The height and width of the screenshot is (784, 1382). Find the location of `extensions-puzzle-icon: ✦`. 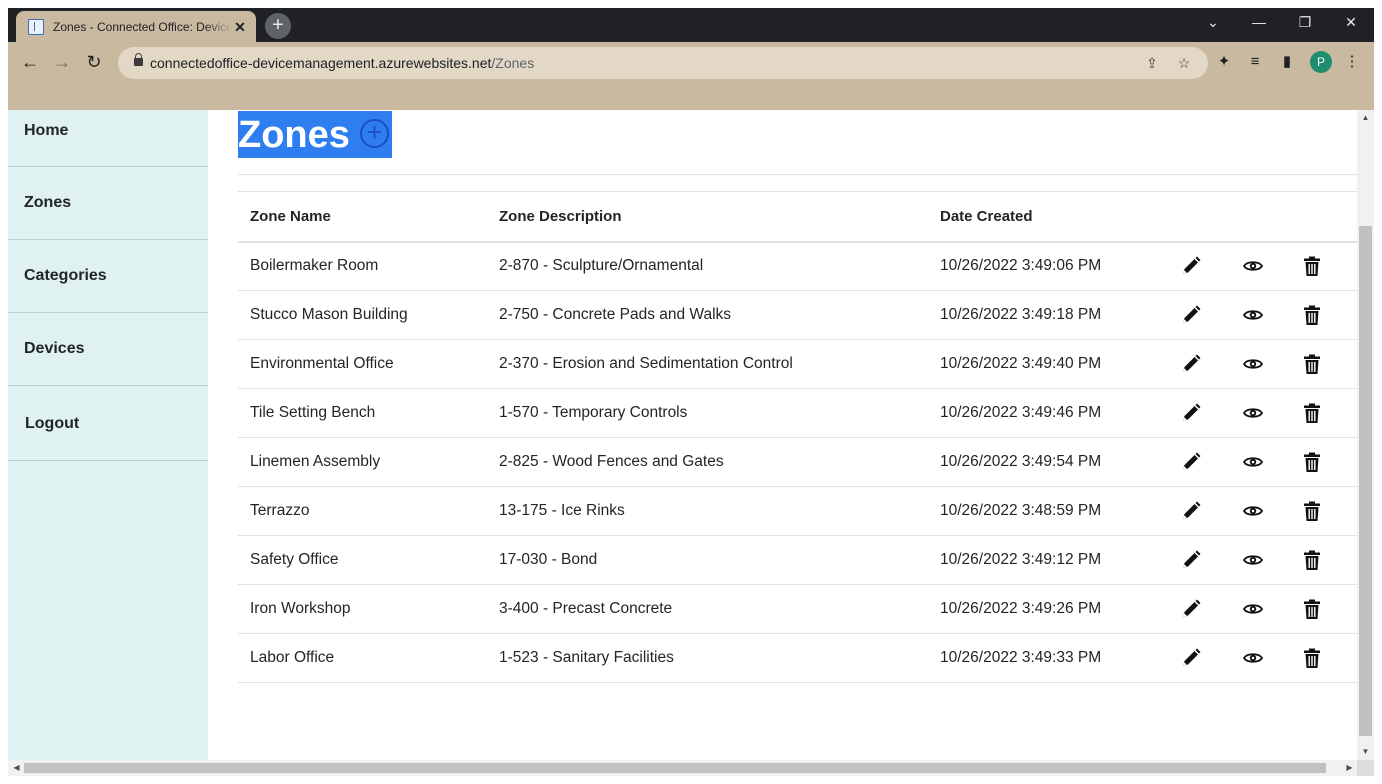

extensions-puzzle-icon: ✦ is located at coordinates (1224, 62).